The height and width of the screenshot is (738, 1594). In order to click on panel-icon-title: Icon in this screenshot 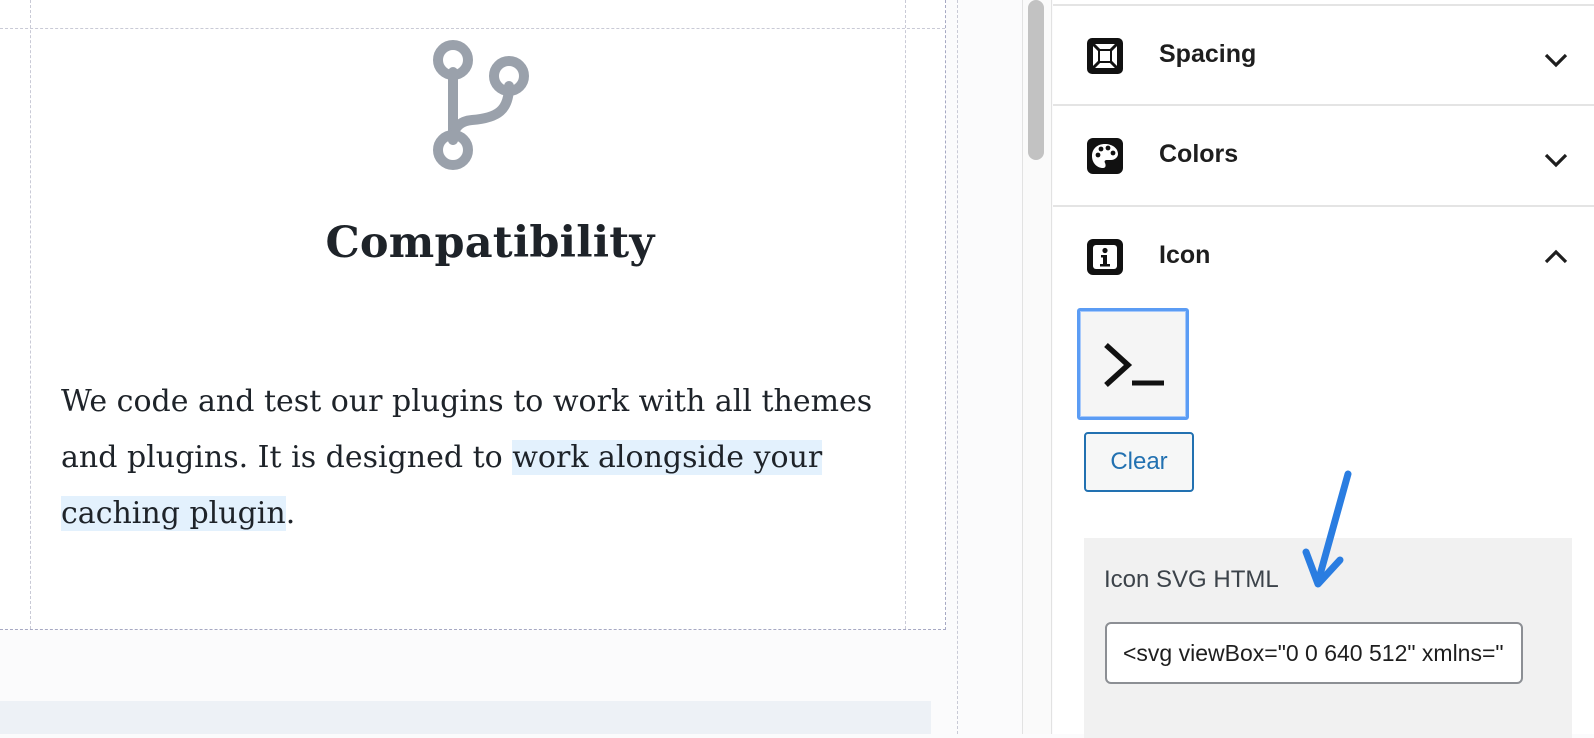, I will do `click(1185, 255)`.